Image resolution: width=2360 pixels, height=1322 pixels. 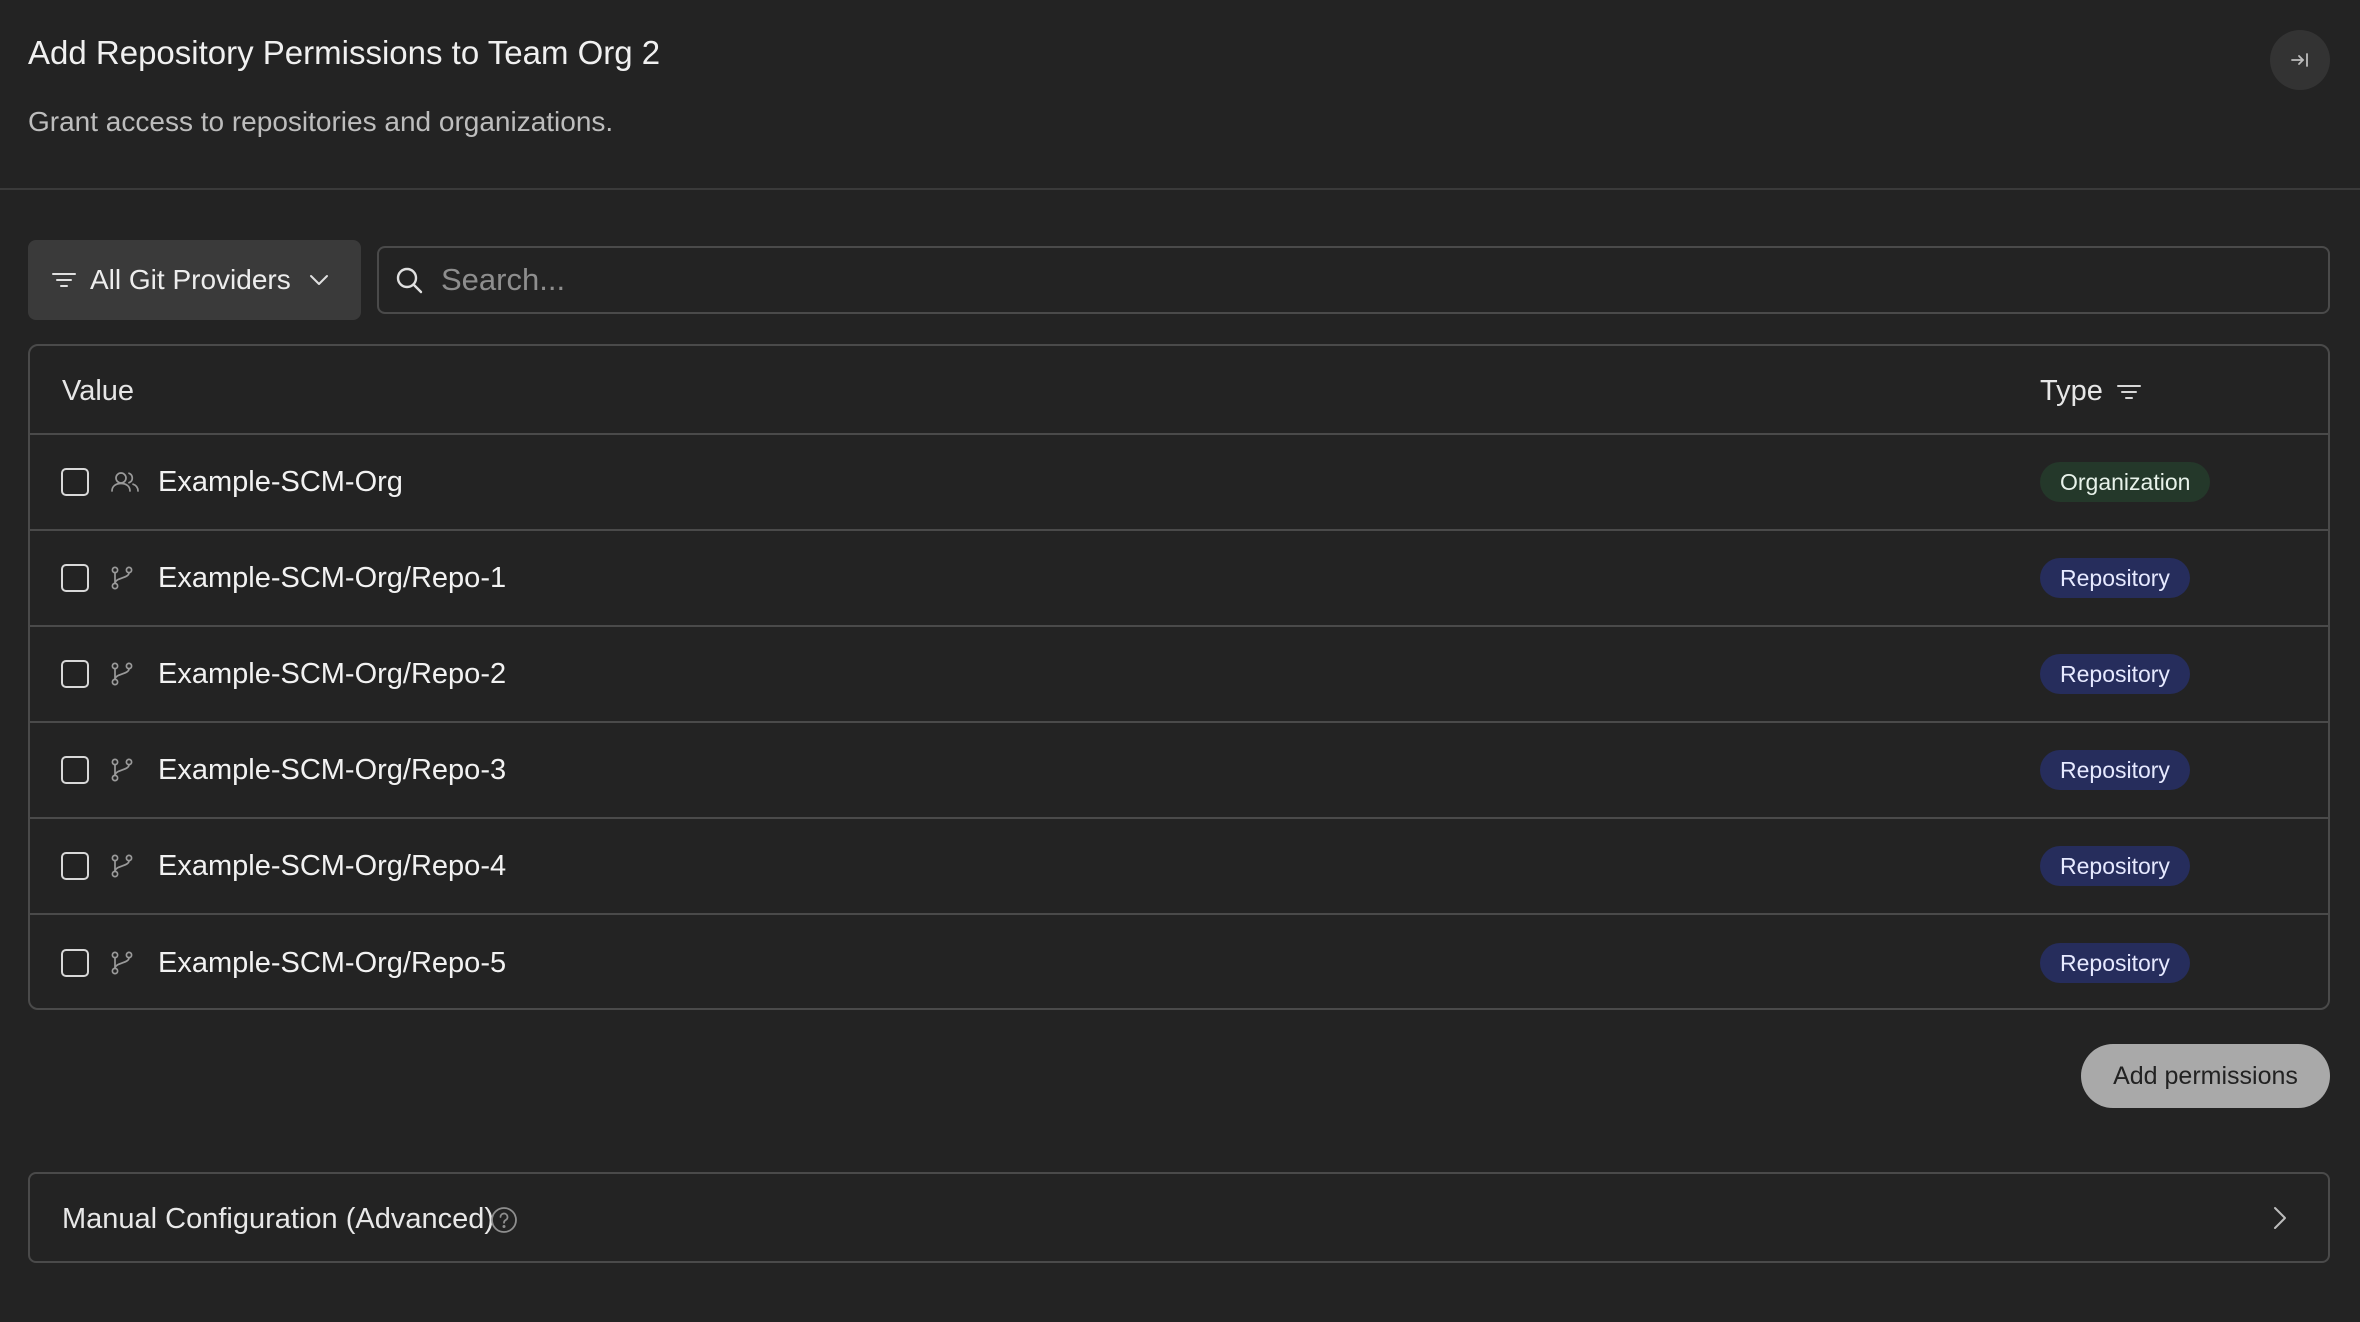 I want to click on manual-configuration-label: Manual Configuration (Advanced), so click(x=278, y=1219).